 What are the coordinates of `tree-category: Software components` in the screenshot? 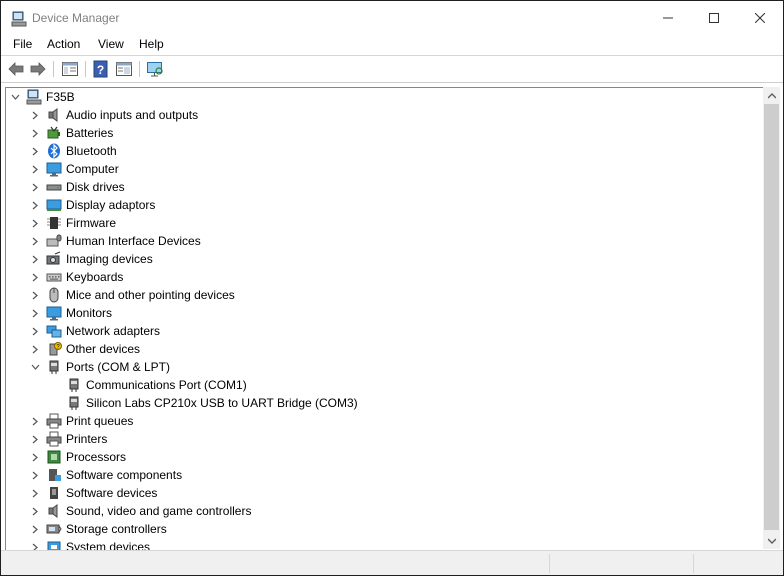 It's located at (105, 475).